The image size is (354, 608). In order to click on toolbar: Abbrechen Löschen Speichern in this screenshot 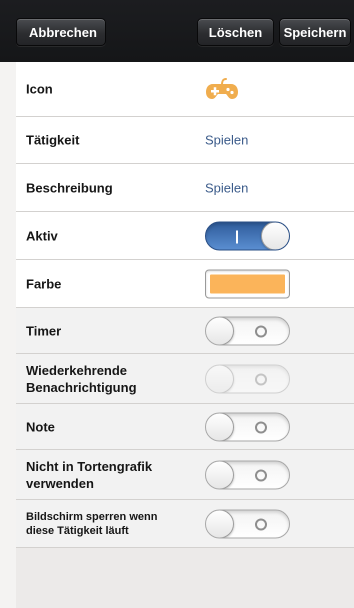, I will do `click(177, 31)`.